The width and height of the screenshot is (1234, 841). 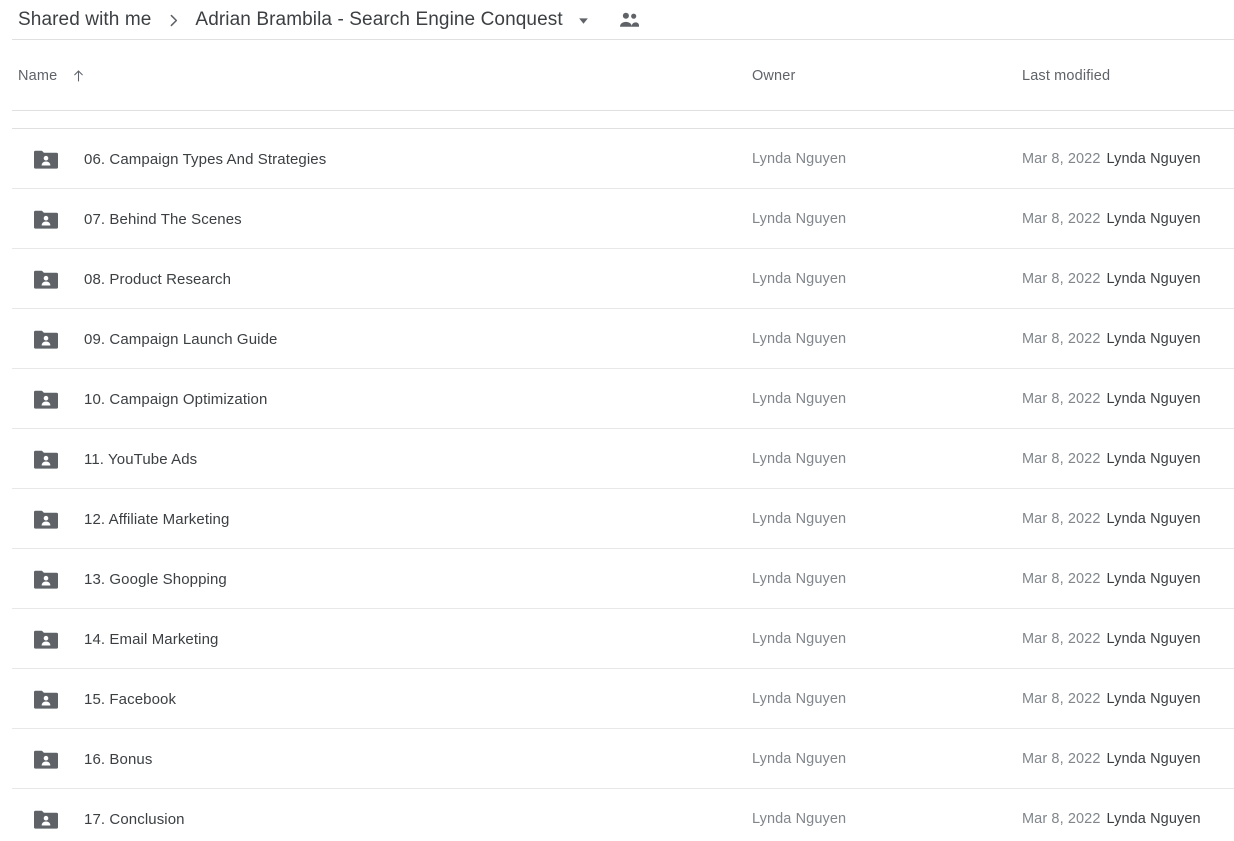 What do you see at coordinates (629, 20) in the screenshot?
I see `people-icon` at bounding box center [629, 20].